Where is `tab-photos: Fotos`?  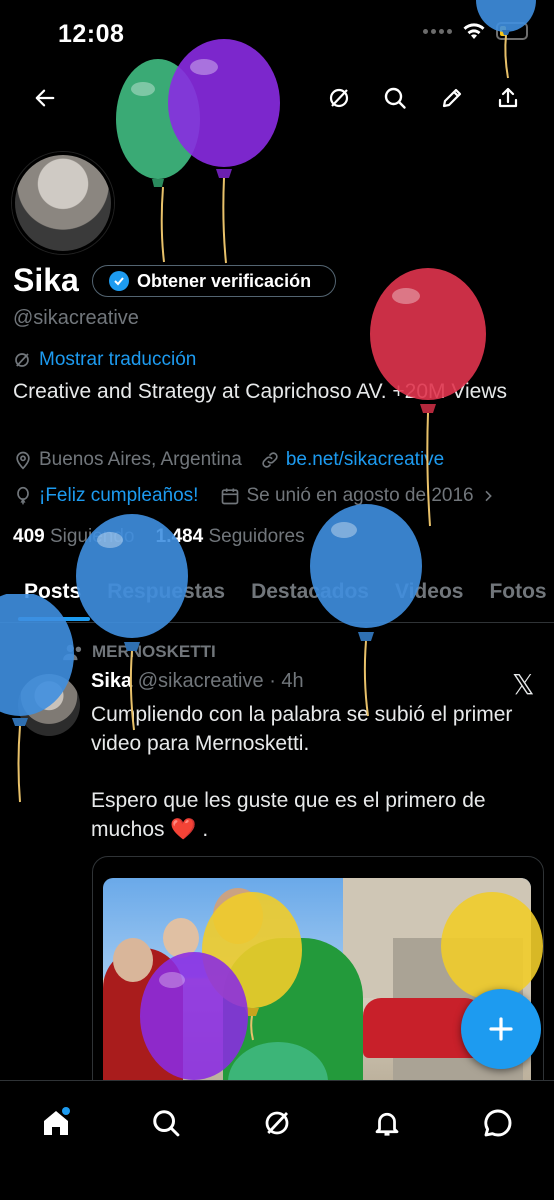 tab-photos: Fotos is located at coordinates (515, 596).